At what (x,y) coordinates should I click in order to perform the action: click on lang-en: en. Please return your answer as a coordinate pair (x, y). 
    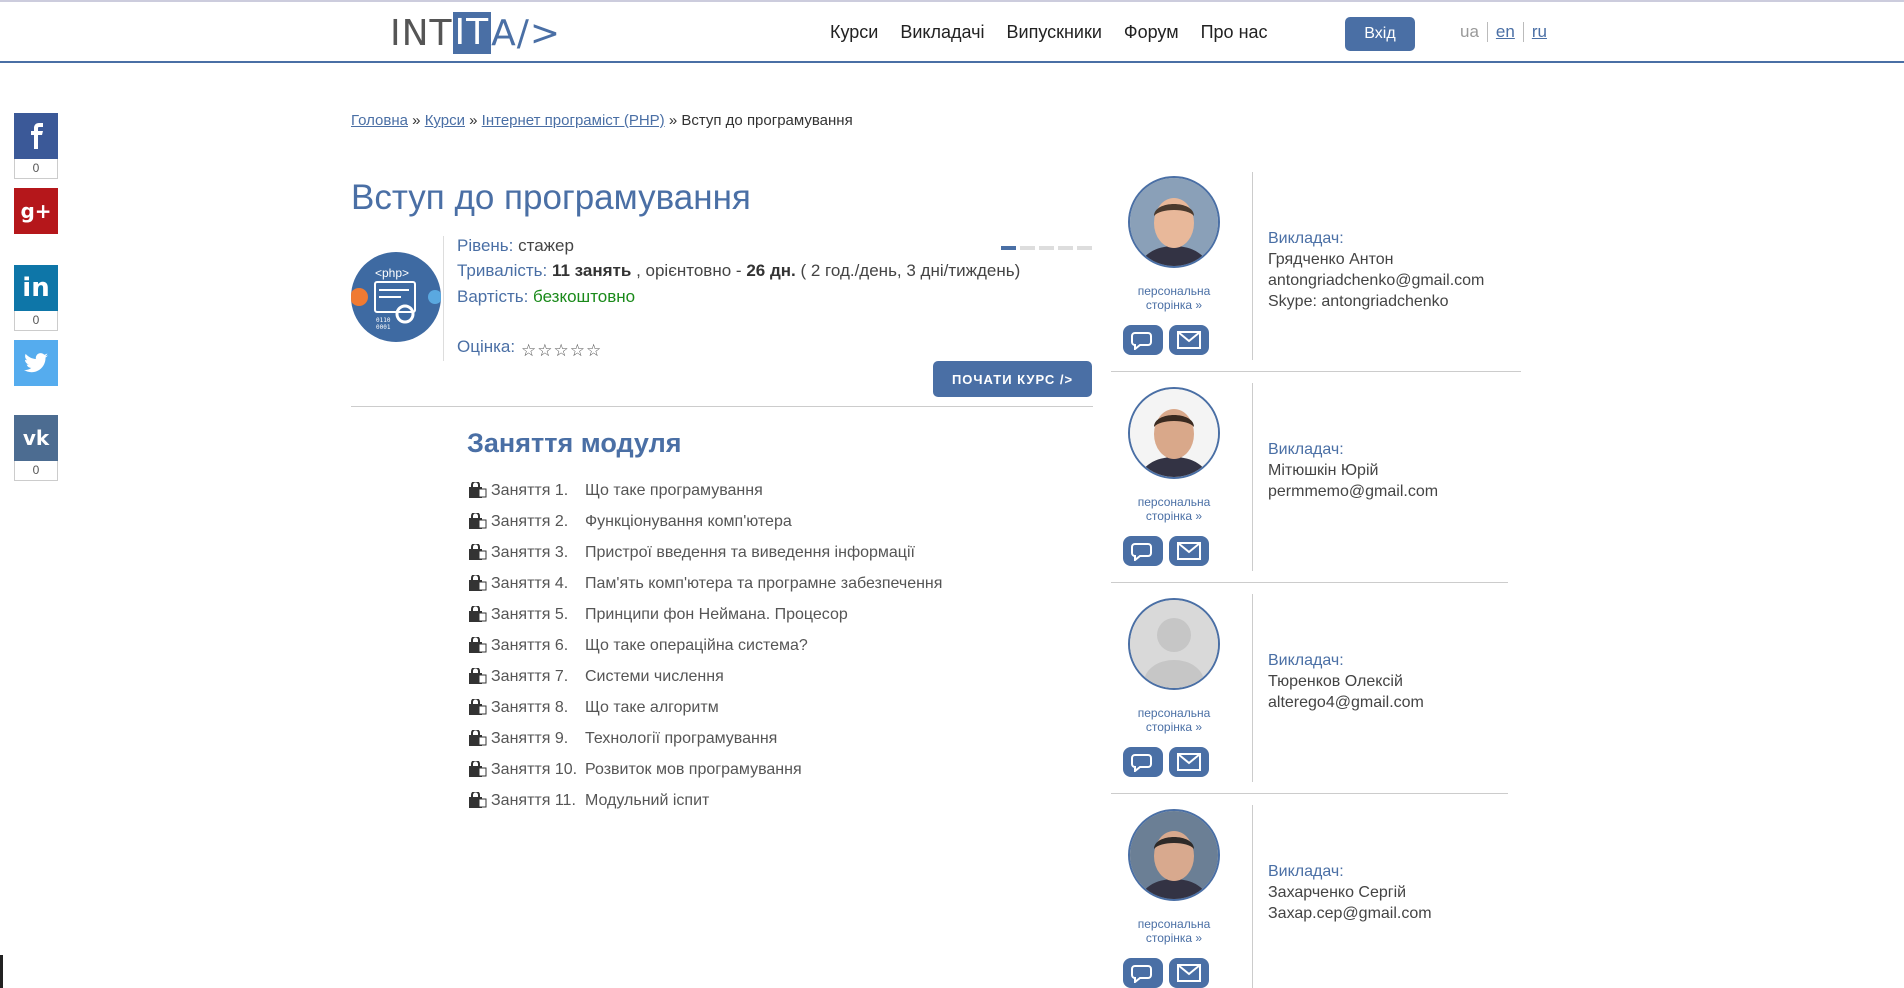
    Looking at the image, I should click on (1504, 32).